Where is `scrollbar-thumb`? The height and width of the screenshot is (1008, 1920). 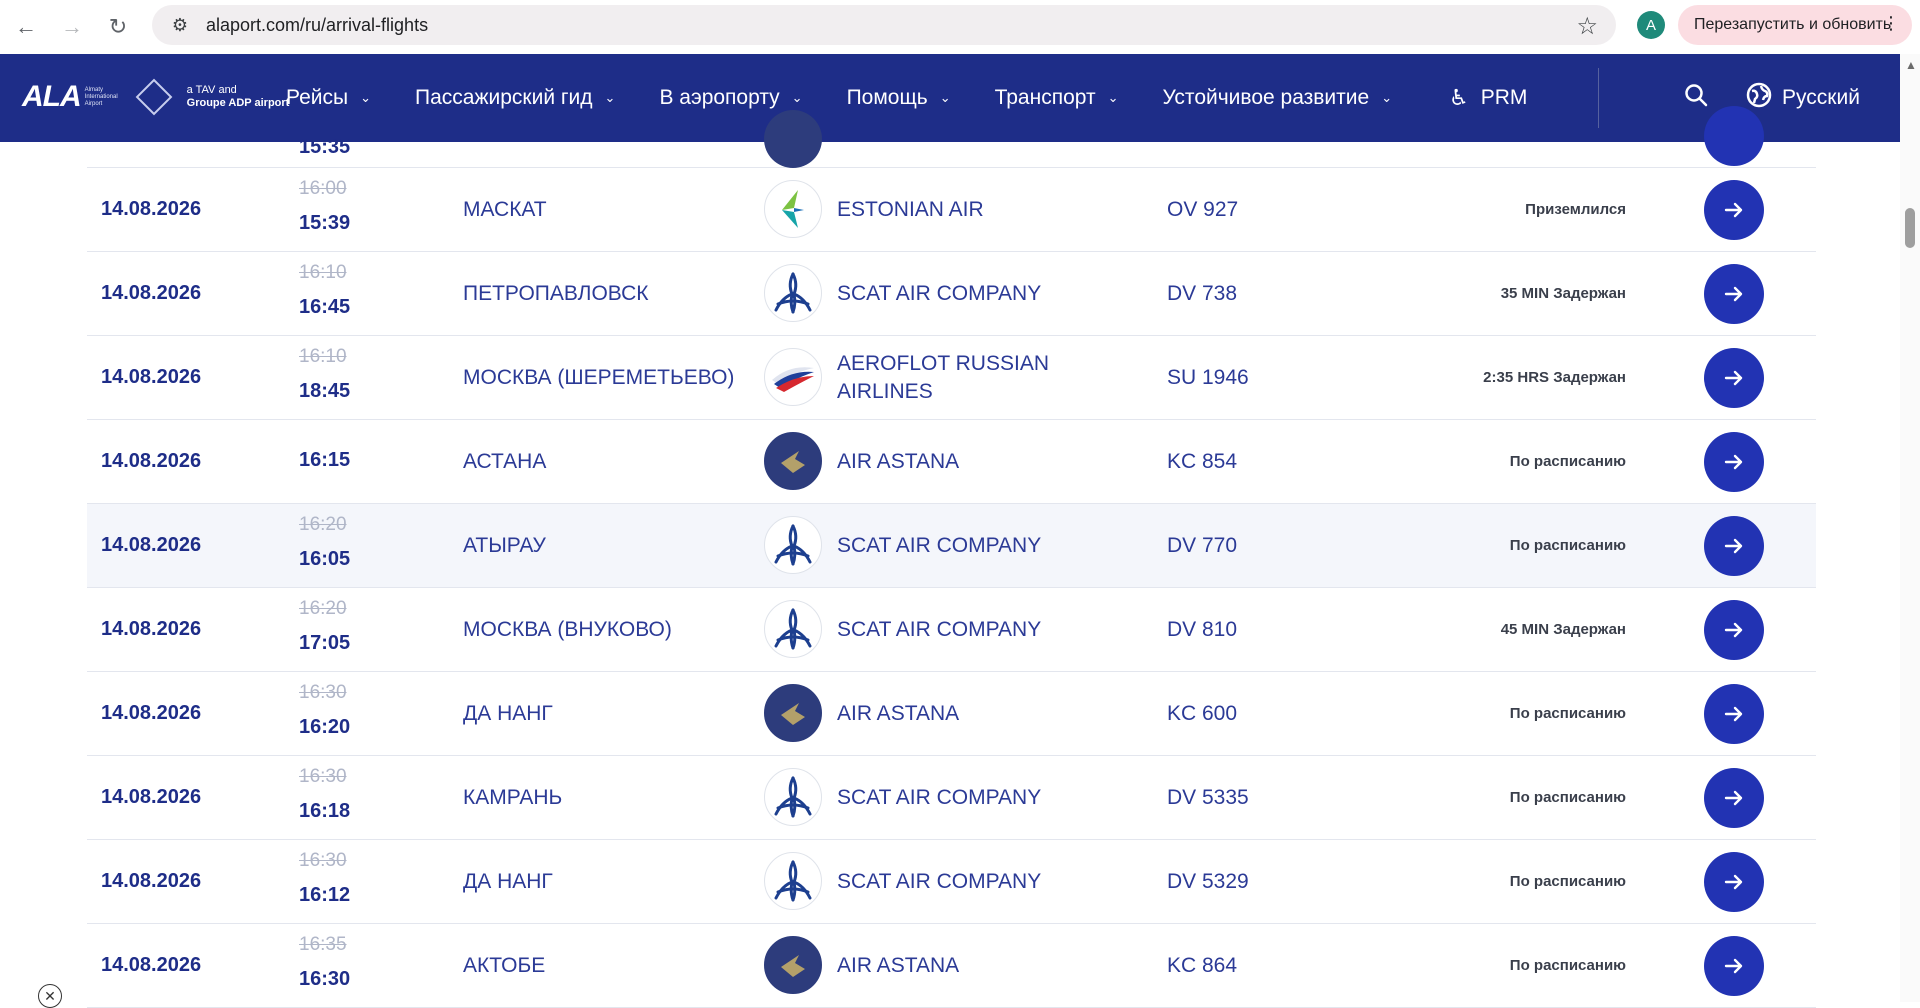
scrollbar-thumb is located at coordinates (1910, 228).